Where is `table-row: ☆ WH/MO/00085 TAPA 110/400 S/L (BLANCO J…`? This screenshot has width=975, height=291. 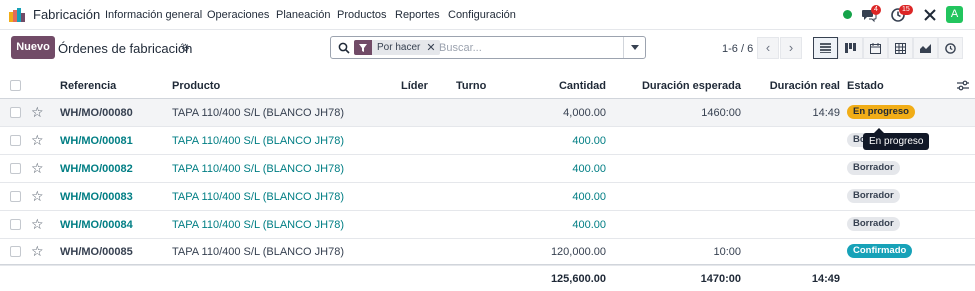
table-row: ☆ WH/MO/00085 TAPA 110/400 S/L (BLANCO J… is located at coordinates (487, 252).